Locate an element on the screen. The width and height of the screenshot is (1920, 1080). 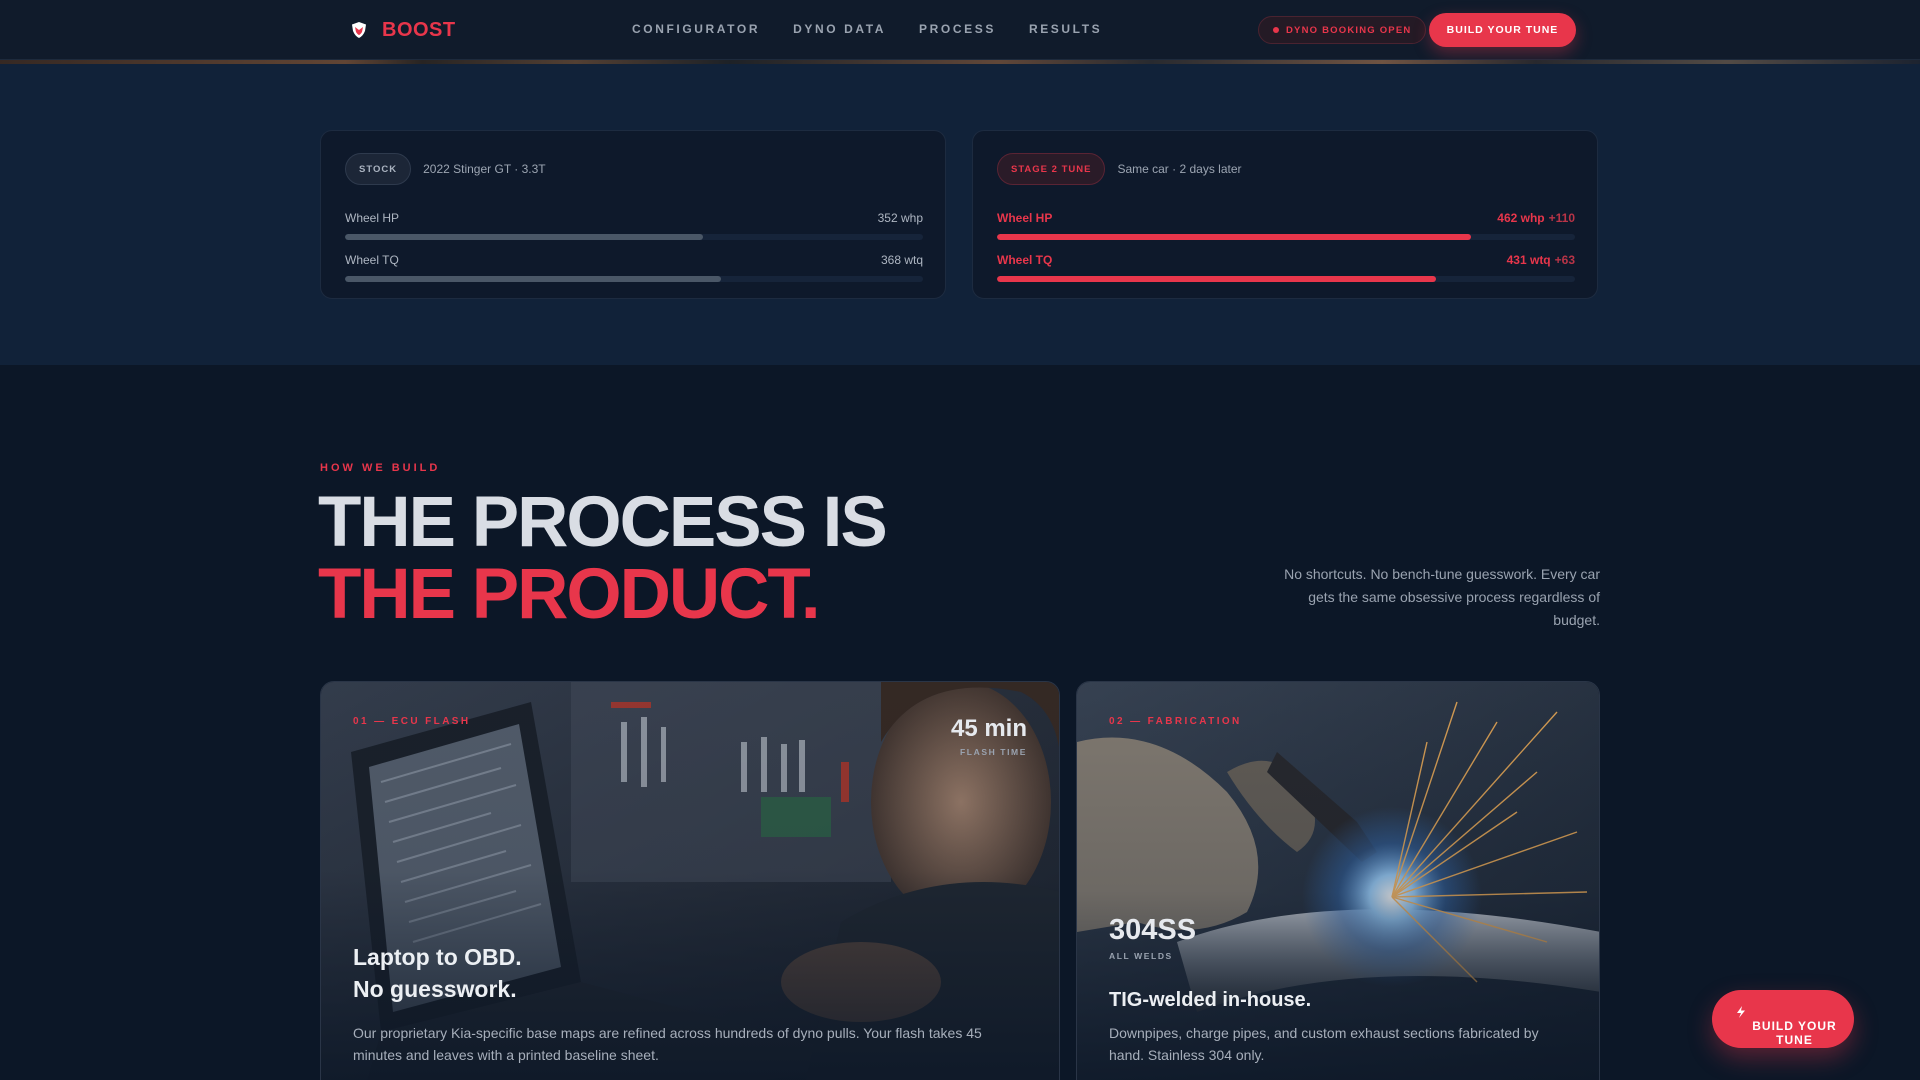
nav-links: CONFIGURATOR DYNO DATA PROCESS RESULTS is located at coordinates (867, 29).